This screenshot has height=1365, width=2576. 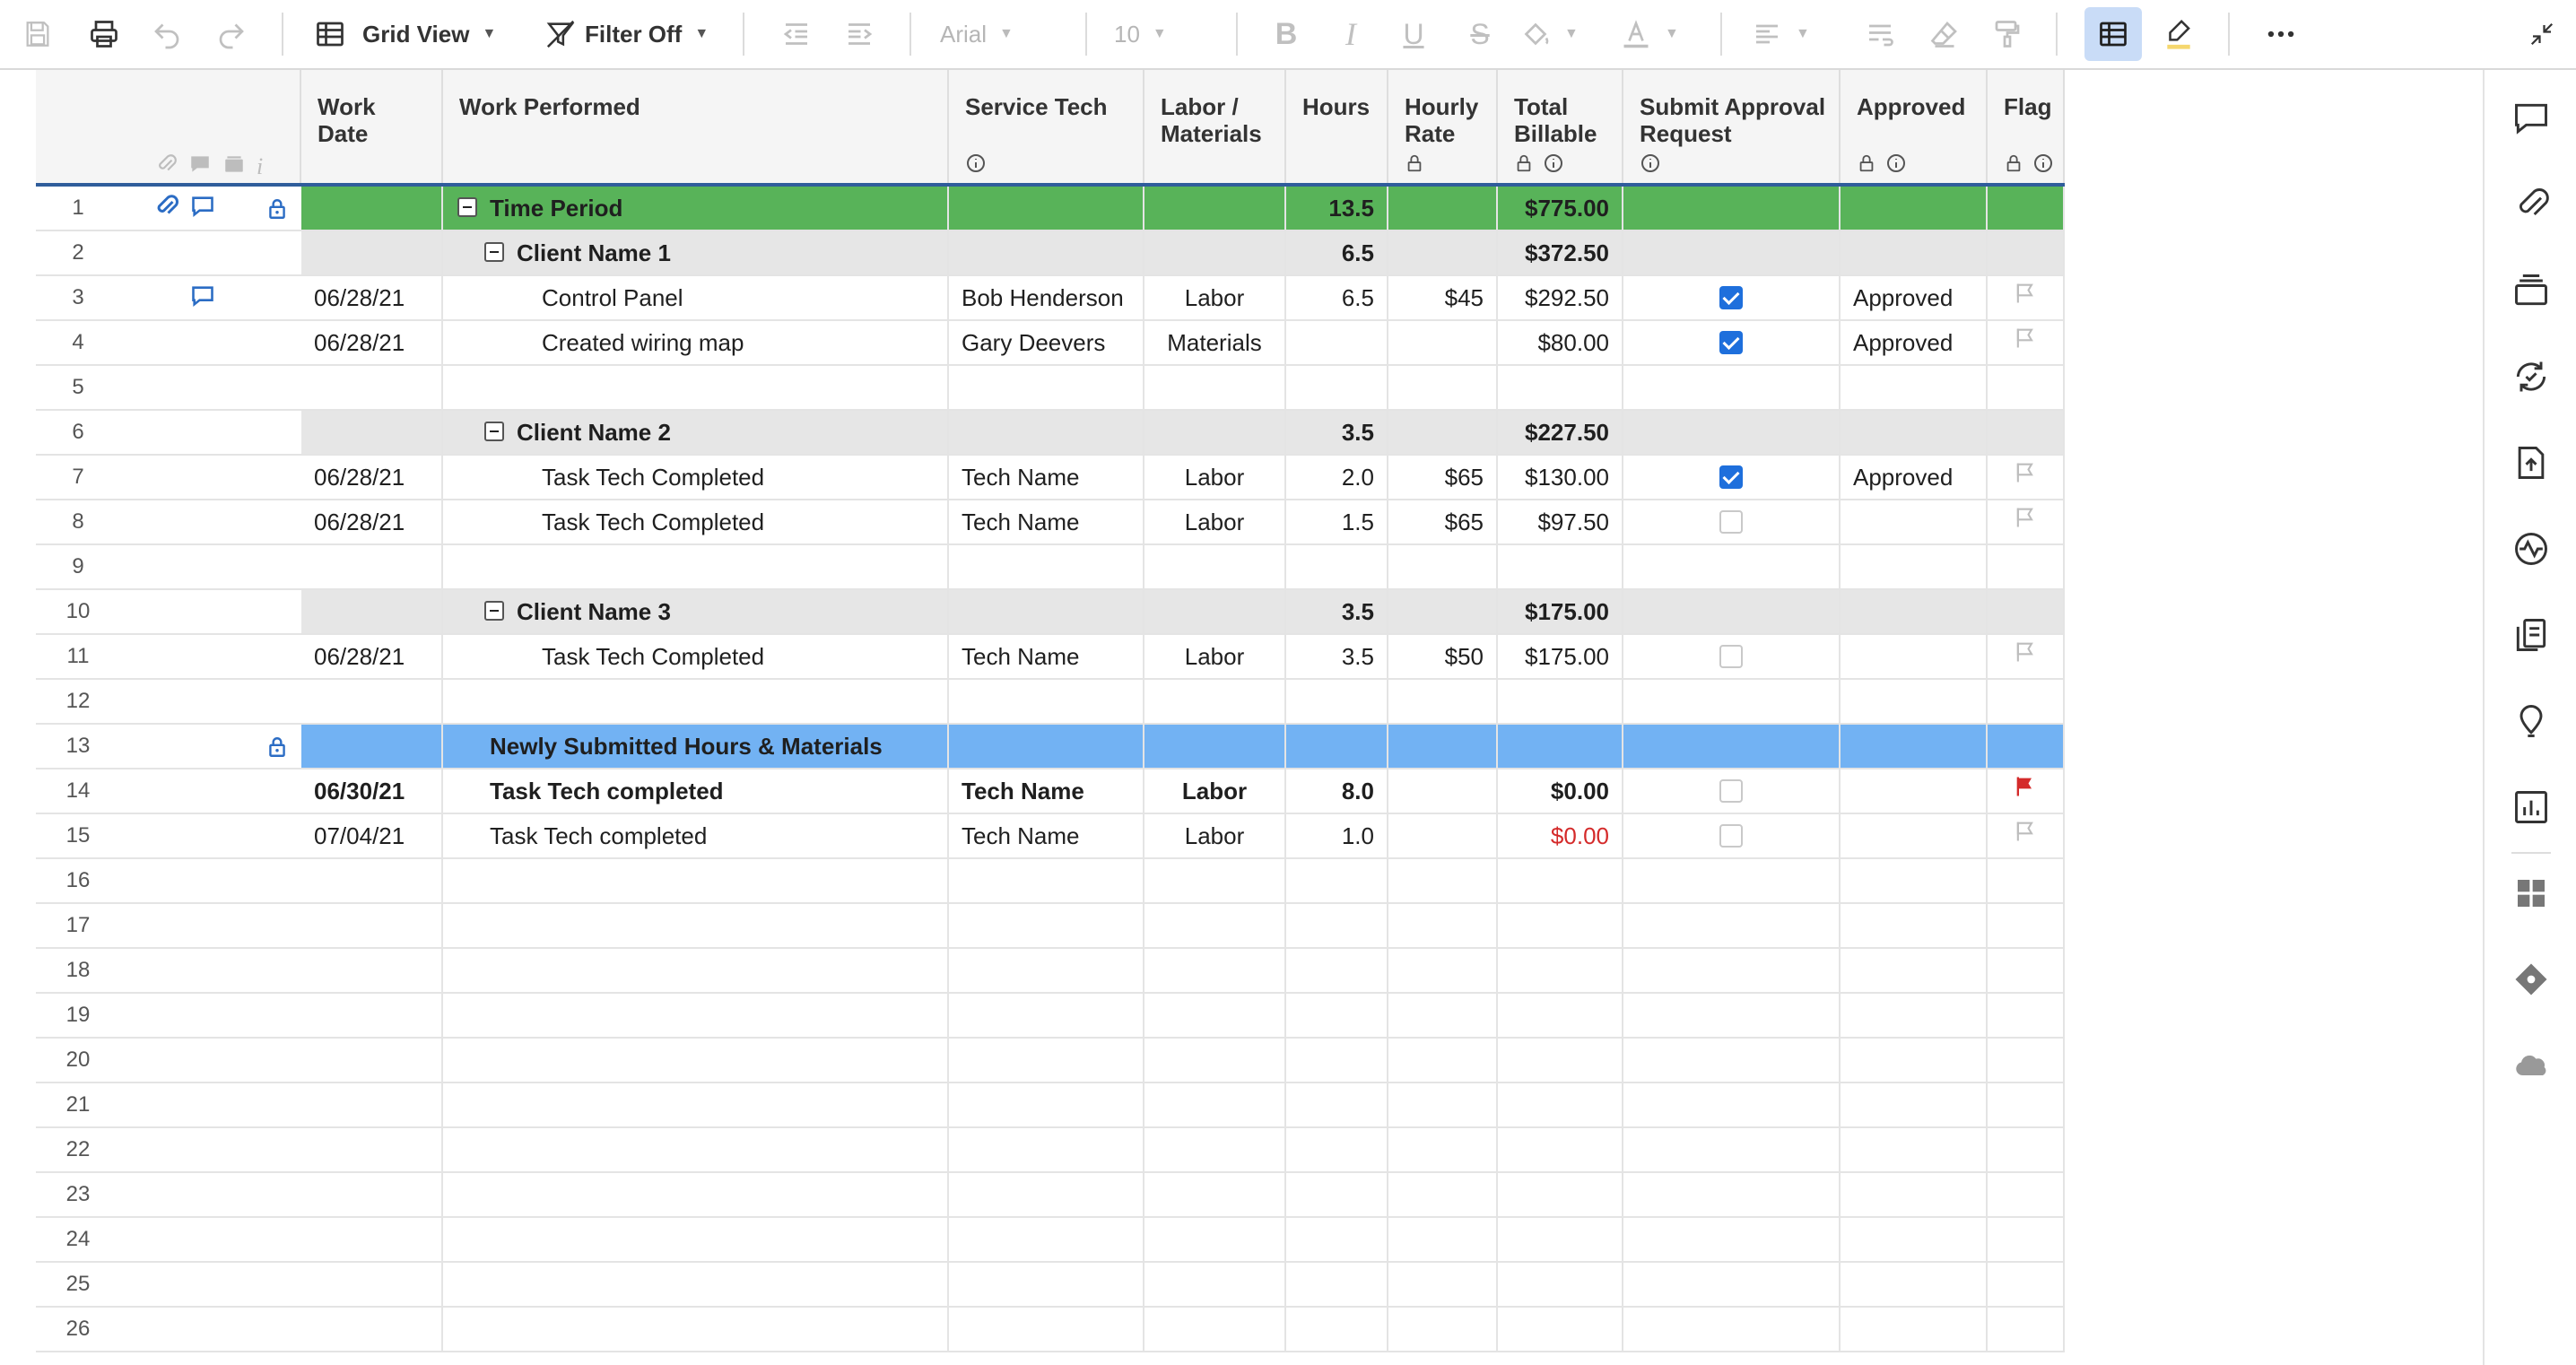 I want to click on work-performed-cell: Client Name 1, so click(x=696, y=252).